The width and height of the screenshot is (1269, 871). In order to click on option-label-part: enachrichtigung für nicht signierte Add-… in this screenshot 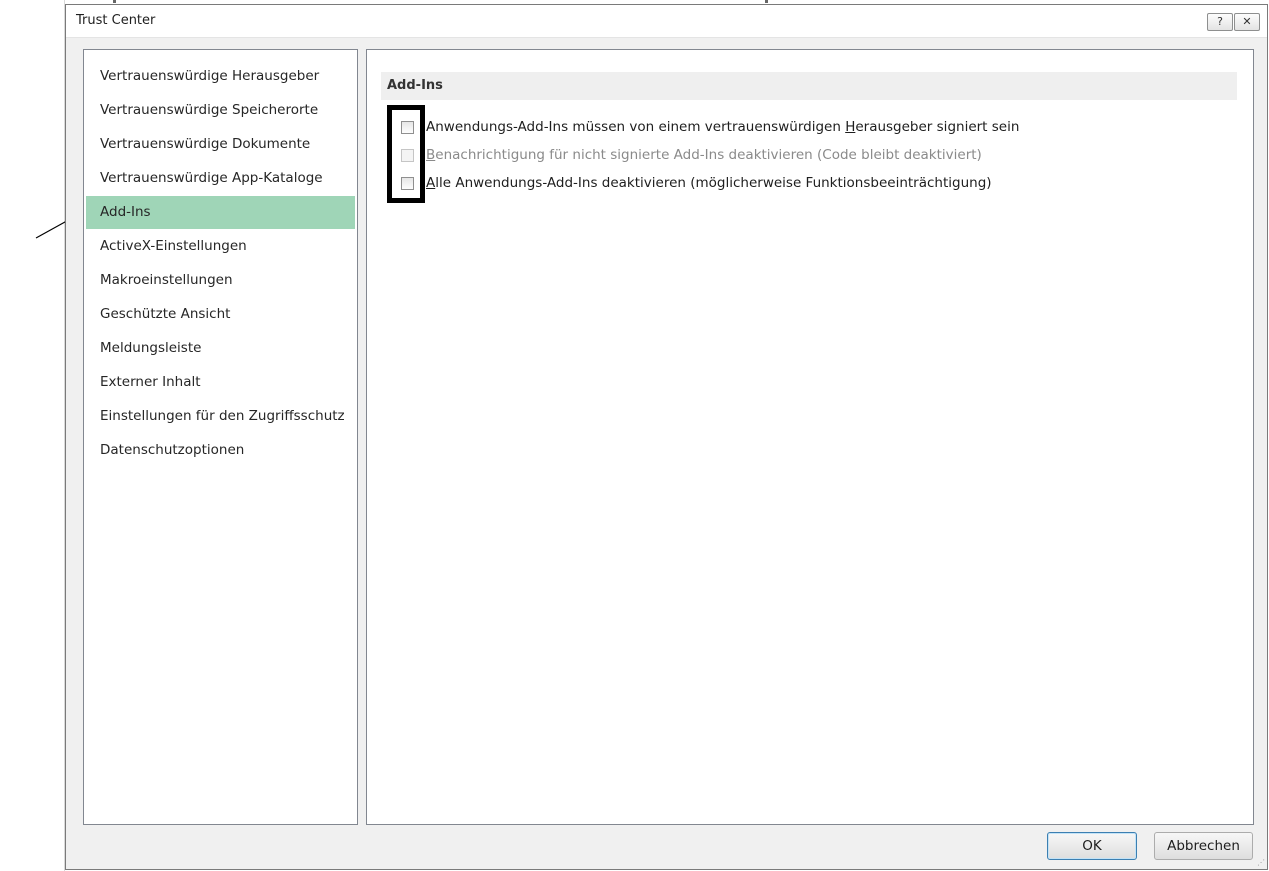, I will do `click(708, 155)`.